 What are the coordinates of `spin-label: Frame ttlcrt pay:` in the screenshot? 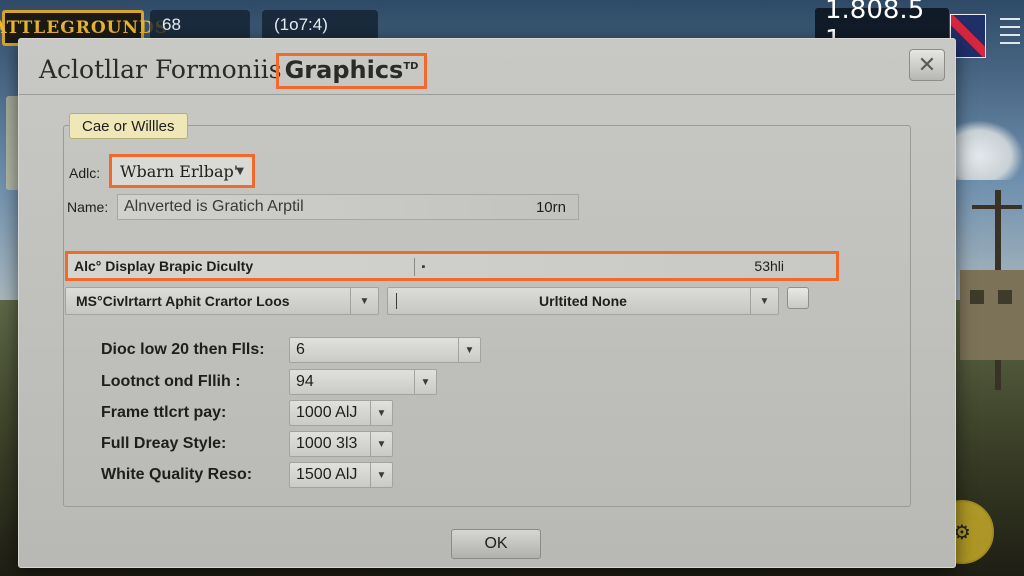 It's located at (164, 412).